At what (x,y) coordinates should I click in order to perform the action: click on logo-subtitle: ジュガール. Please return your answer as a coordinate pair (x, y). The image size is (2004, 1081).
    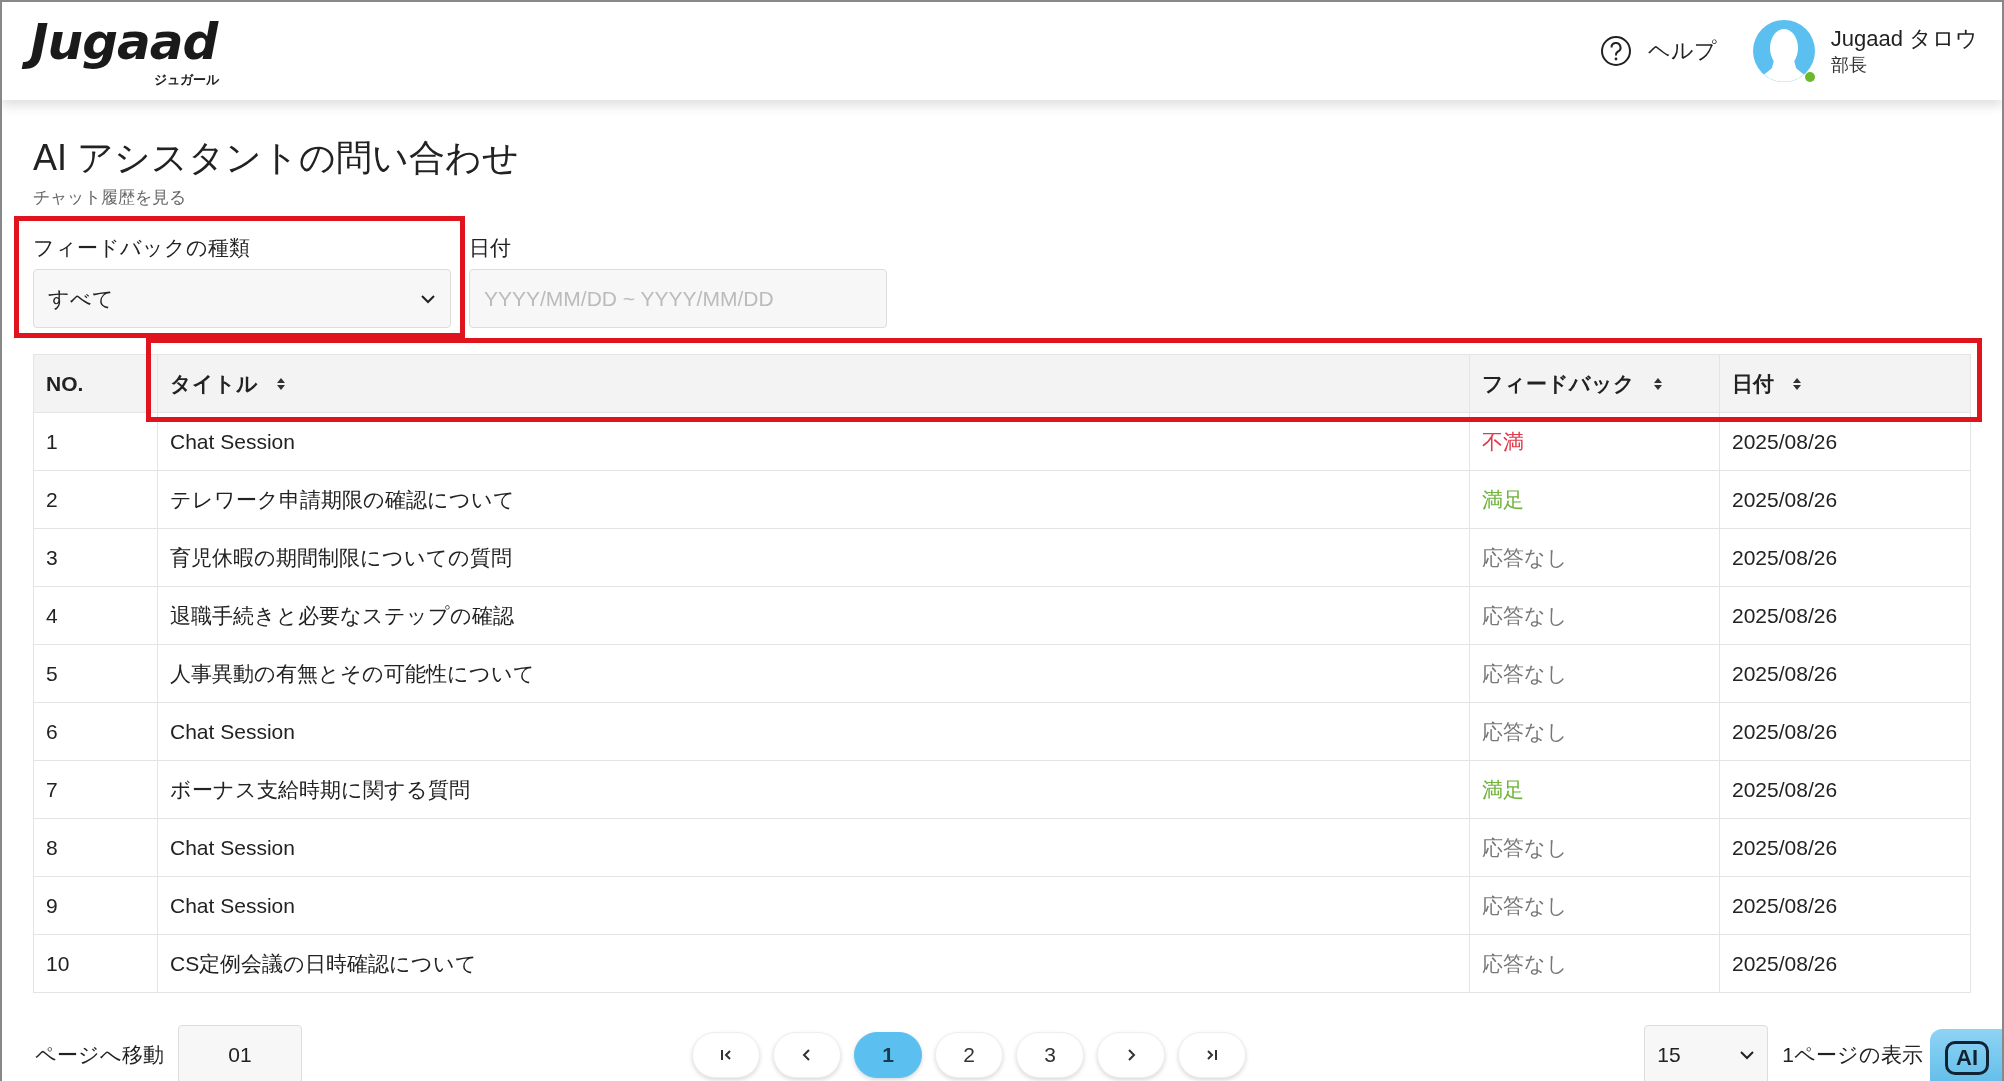
    Looking at the image, I should click on (187, 79).